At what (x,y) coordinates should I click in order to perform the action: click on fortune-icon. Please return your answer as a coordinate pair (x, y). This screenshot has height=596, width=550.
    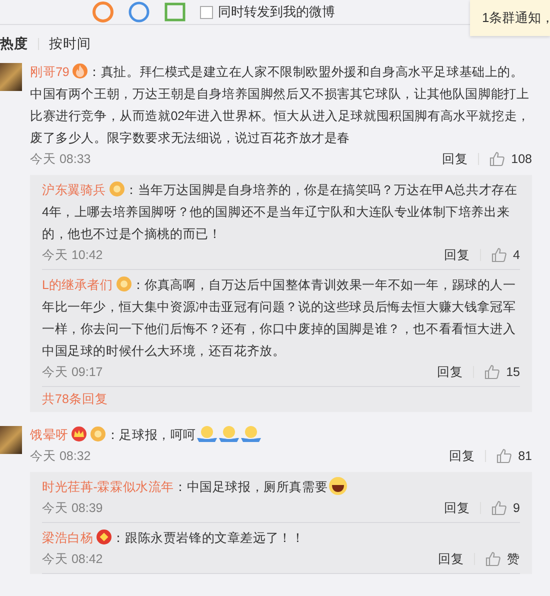
    Looking at the image, I should click on (104, 537).